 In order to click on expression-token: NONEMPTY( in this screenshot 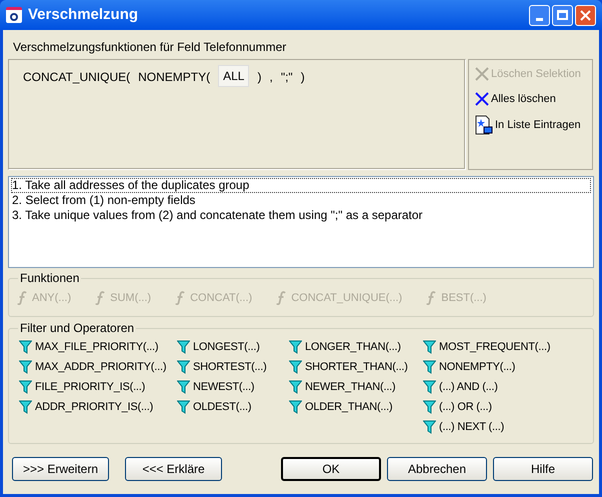, I will do `click(174, 77)`.